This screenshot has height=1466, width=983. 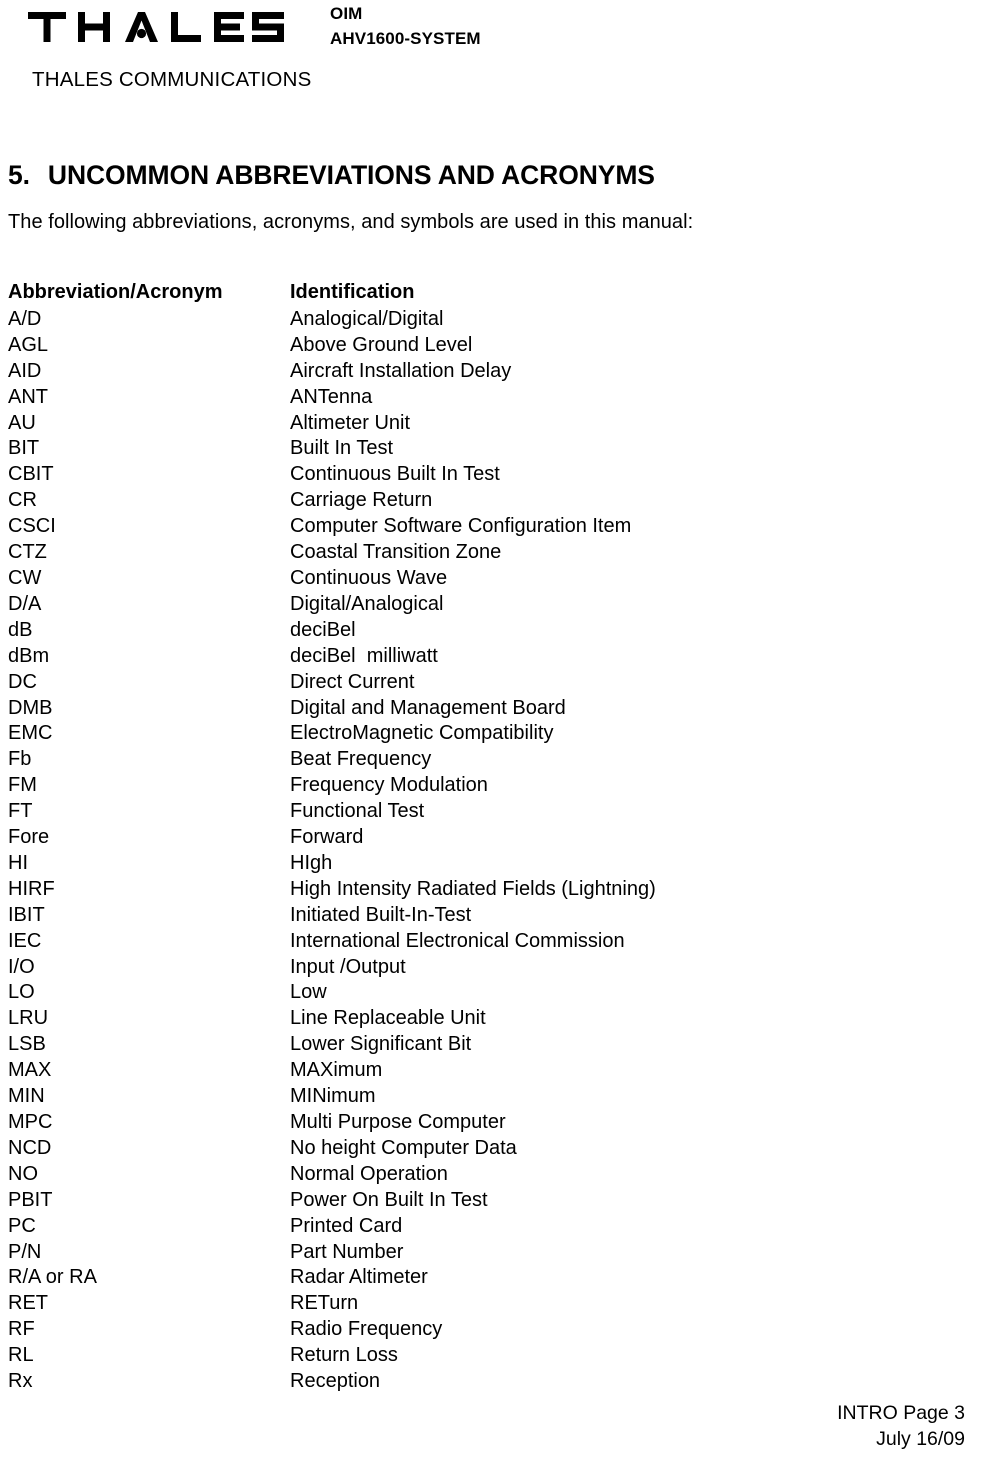 What do you see at coordinates (458, 864) in the screenshot?
I see `table-row: HI HIgh` at bounding box center [458, 864].